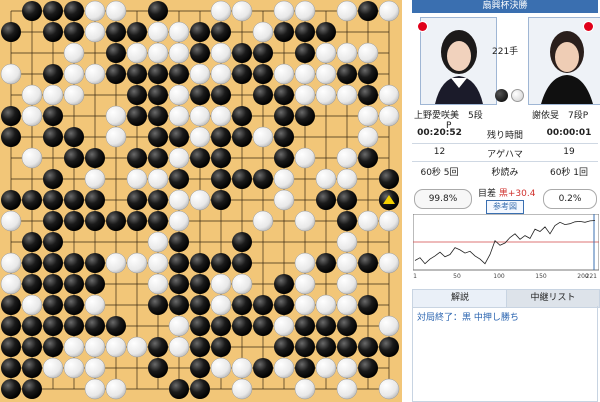  I want to click on graph-tick-label: 221, so click(592, 276).